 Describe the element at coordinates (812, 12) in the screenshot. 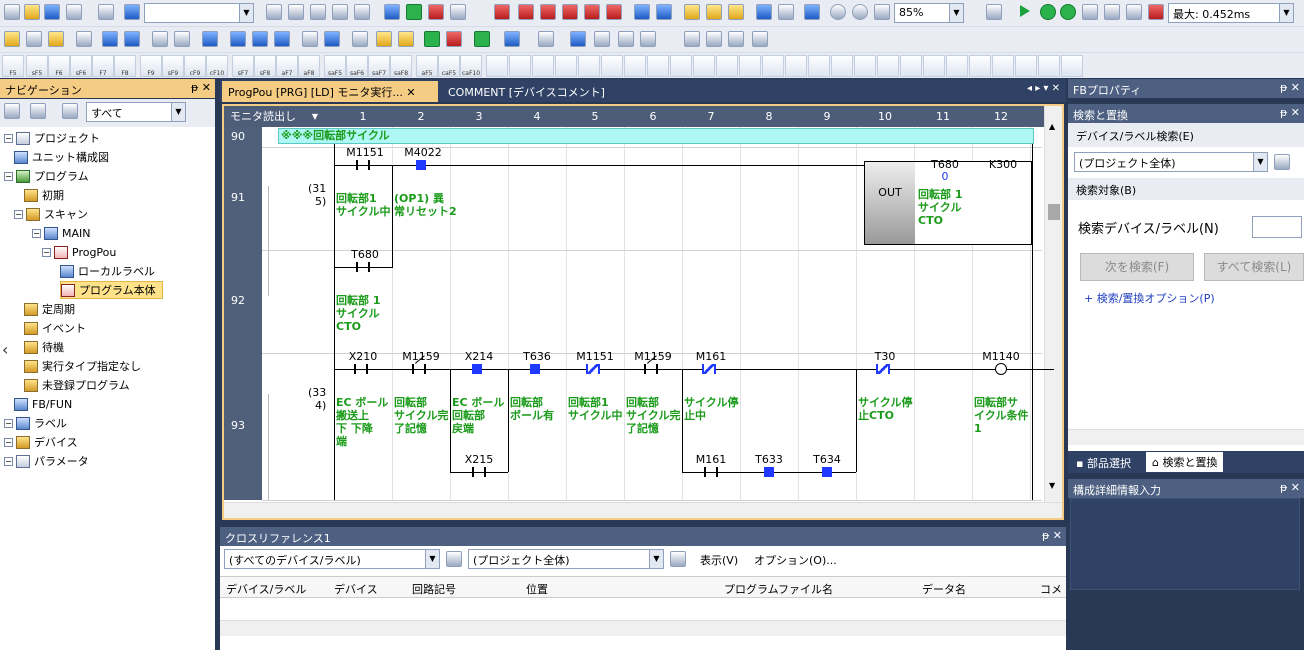

I see `tool6-icon` at that location.